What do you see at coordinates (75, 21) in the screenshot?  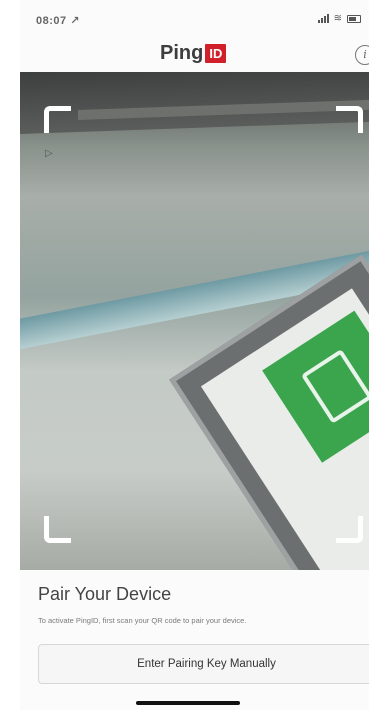 I see `location-arrow-icon: ↗` at bounding box center [75, 21].